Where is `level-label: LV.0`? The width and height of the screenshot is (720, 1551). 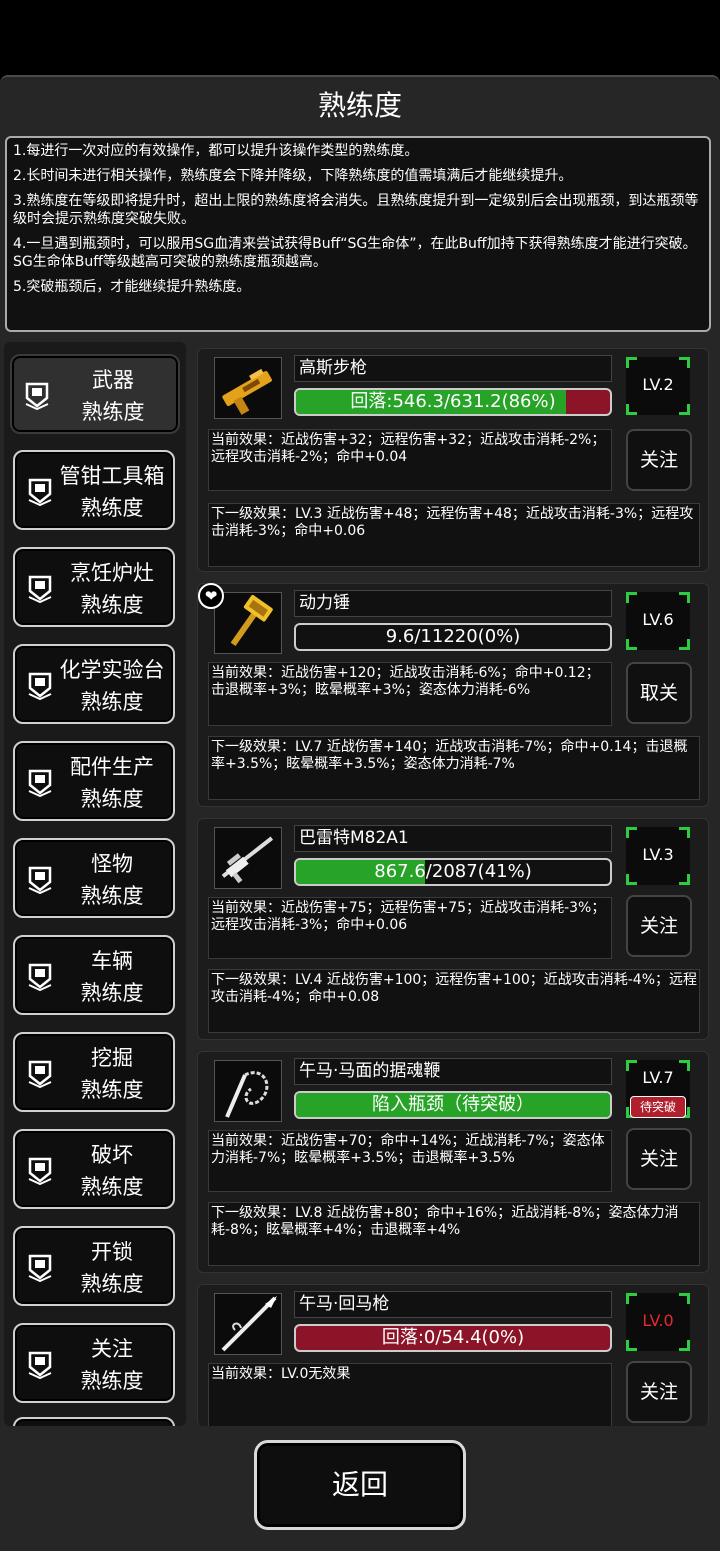 level-label: LV.0 is located at coordinates (658, 1320).